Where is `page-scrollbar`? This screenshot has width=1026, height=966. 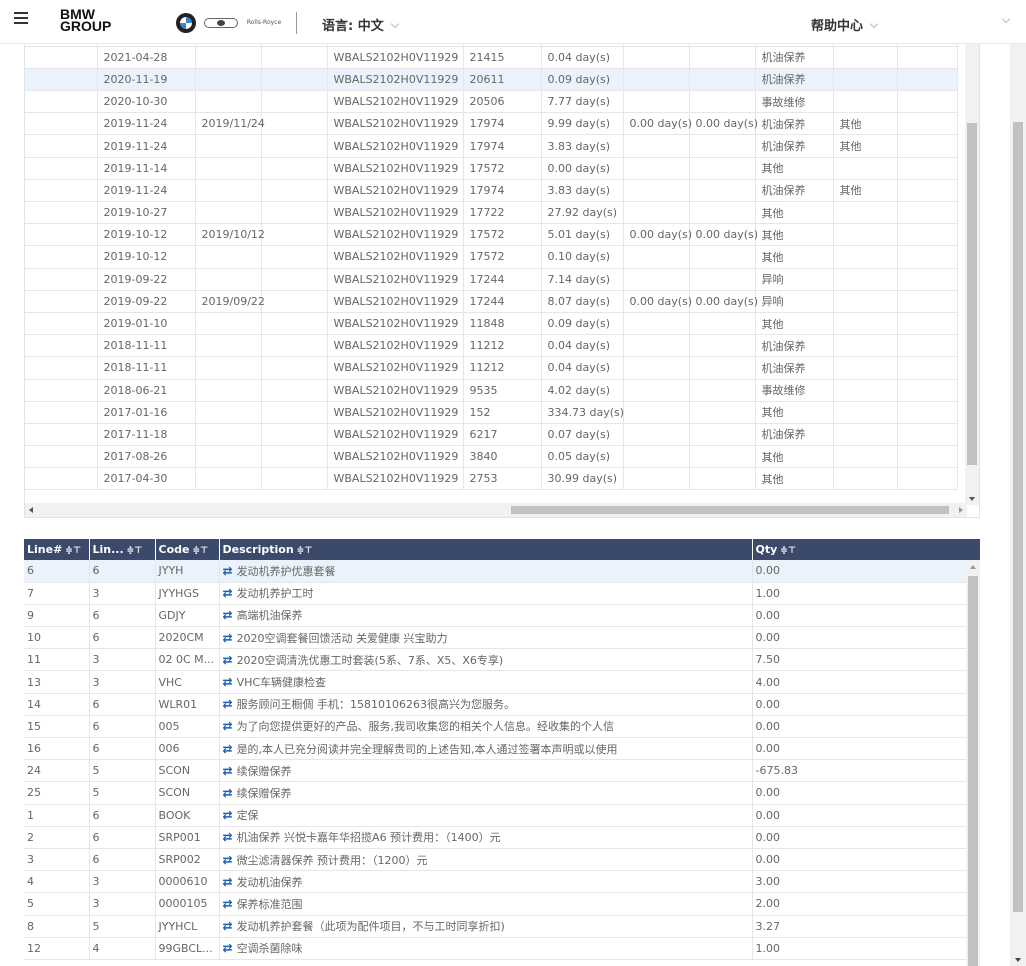 page-scrollbar is located at coordinates (1018, 505).